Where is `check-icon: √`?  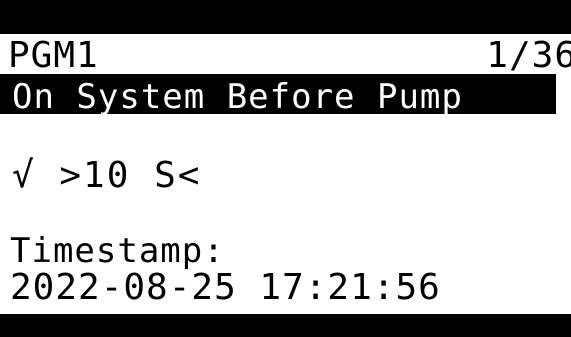
check-icon: √ is located at coordinates (24, 175).